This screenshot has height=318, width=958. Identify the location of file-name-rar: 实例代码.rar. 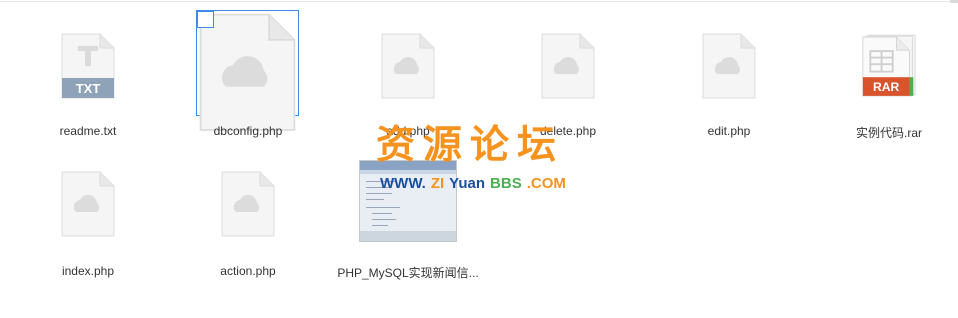
(888, 133).